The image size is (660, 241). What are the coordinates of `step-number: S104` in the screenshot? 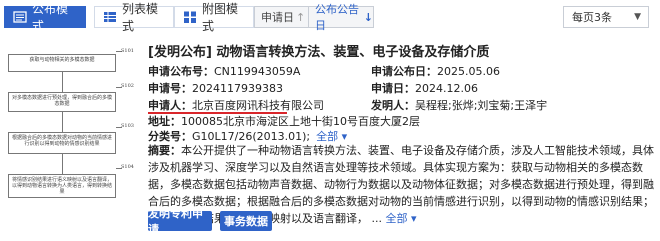 It's located at (127, 167).